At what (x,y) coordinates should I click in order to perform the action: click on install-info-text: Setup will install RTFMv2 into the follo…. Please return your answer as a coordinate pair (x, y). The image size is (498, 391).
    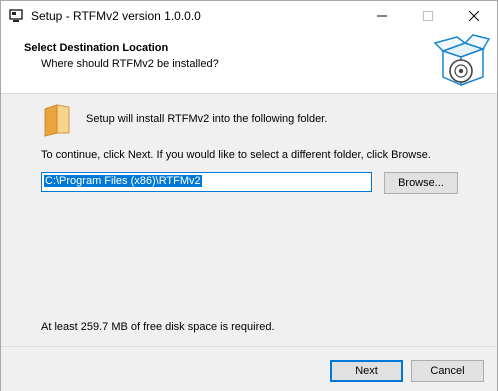
    Looking at the image, I should click on (207, 119).